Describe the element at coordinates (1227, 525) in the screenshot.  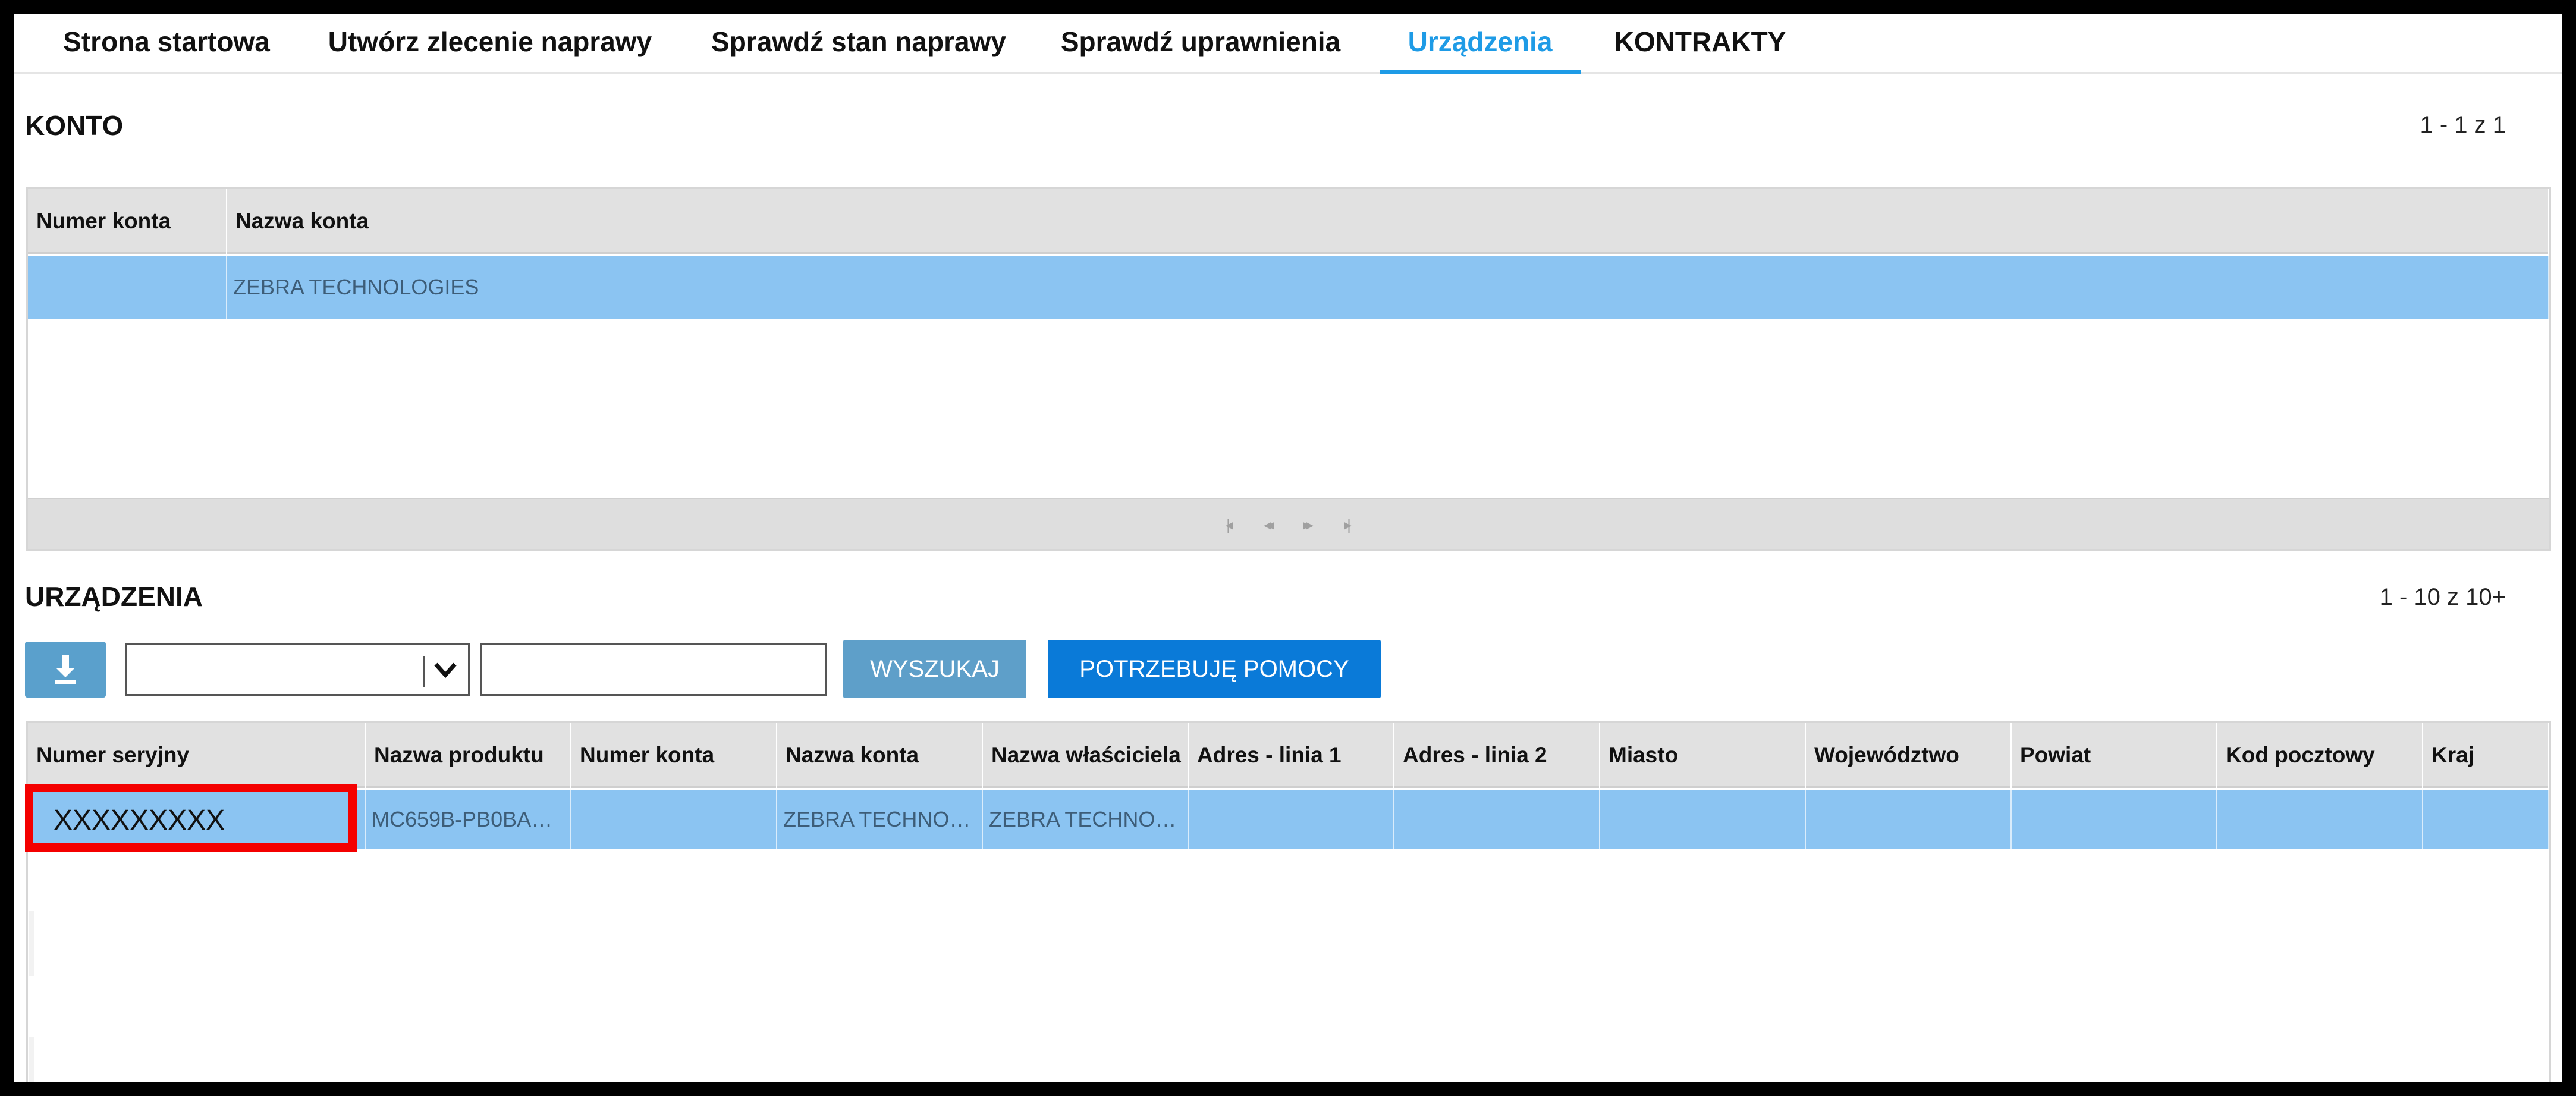
I see `first-page-icon: |◂` at that location.